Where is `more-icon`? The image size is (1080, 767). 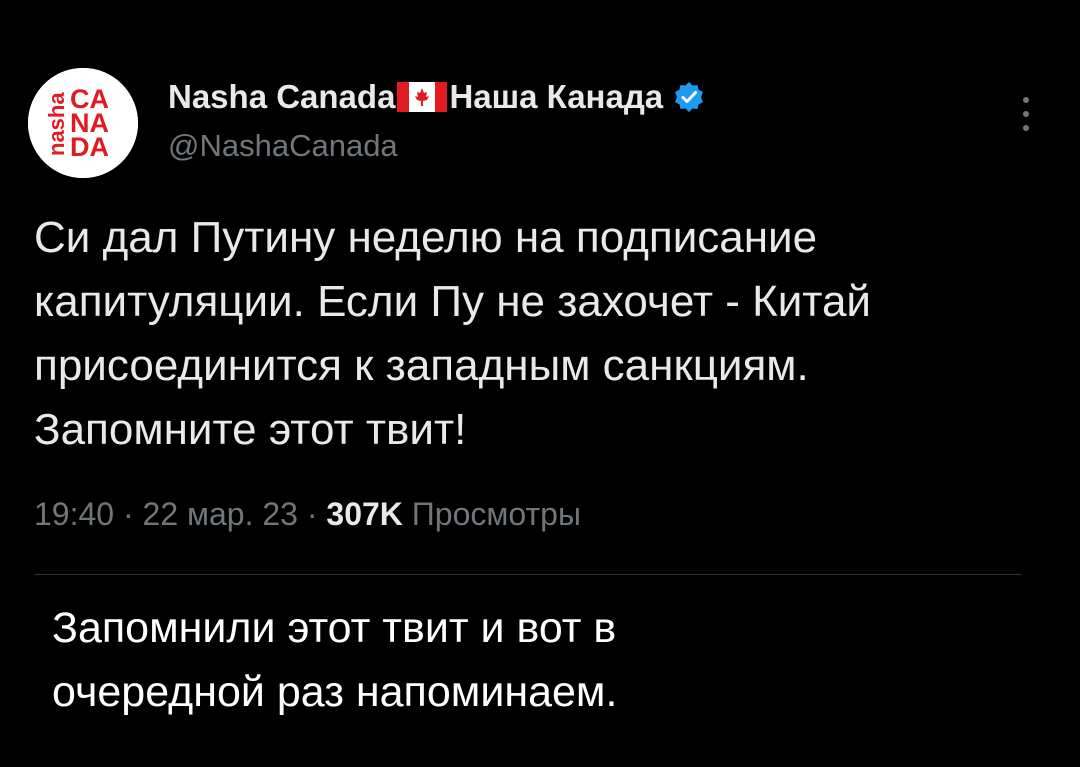 more-icon is located at coordinates (1026, 114).